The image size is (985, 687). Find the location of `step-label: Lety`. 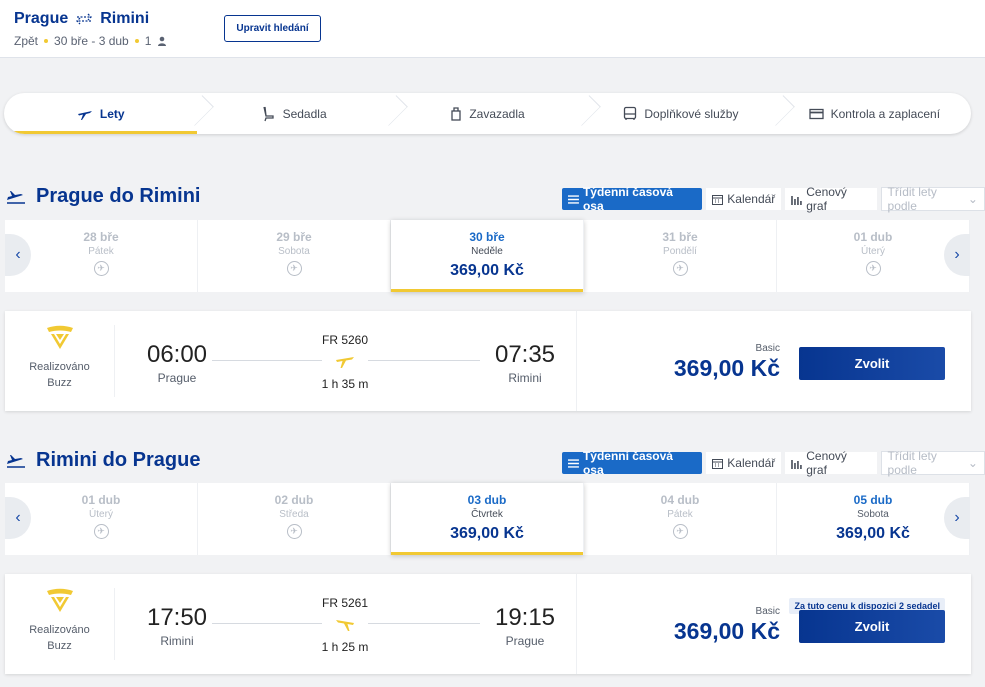

step-label: Lety is located at coordinates (112, 113).